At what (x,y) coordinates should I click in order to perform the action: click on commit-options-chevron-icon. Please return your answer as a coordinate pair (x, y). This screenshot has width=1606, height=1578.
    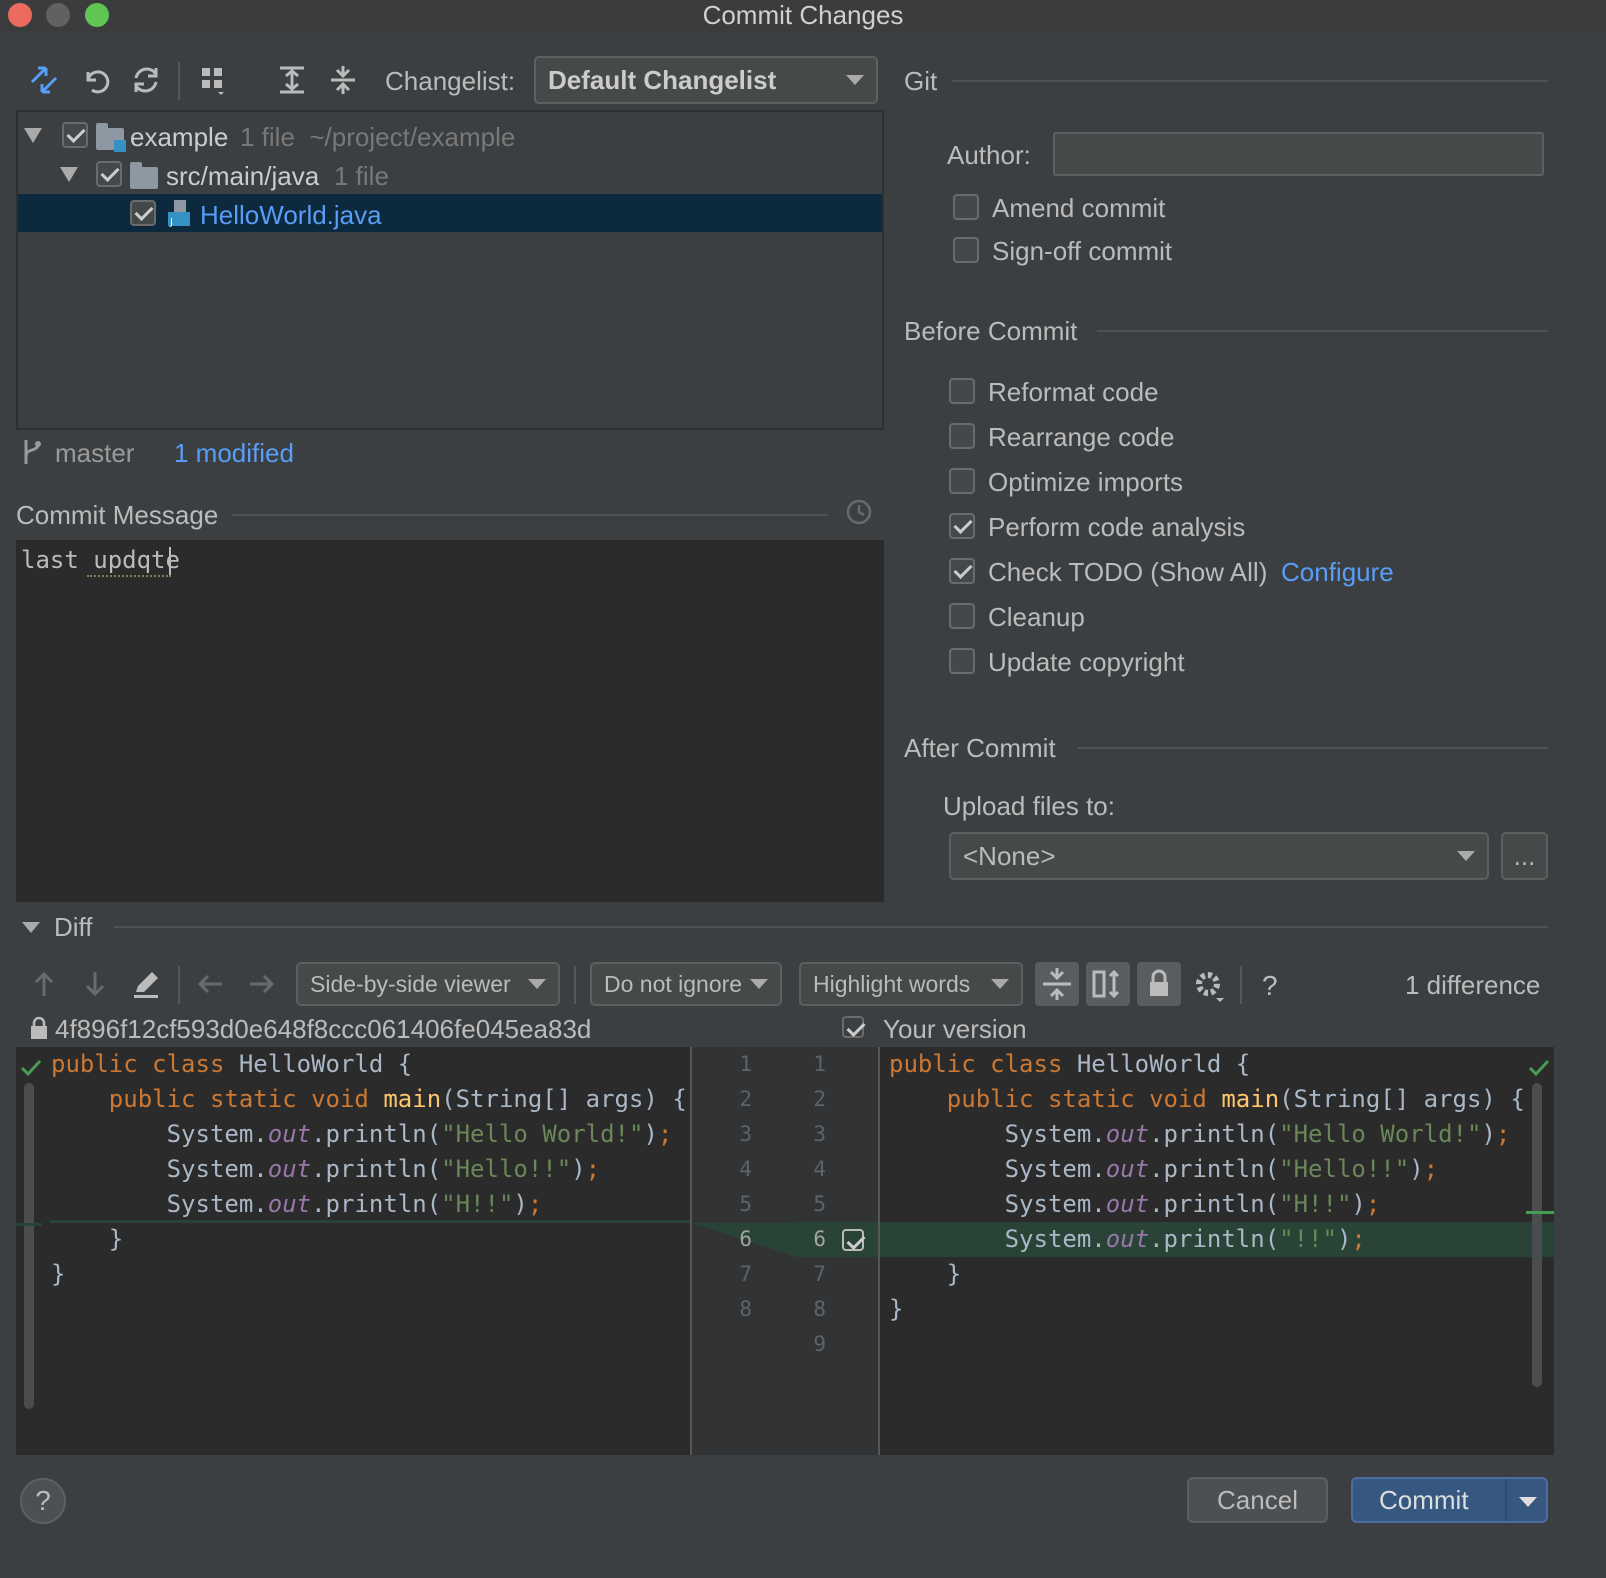
    Looking at the image, I should click on (1528, 1502).